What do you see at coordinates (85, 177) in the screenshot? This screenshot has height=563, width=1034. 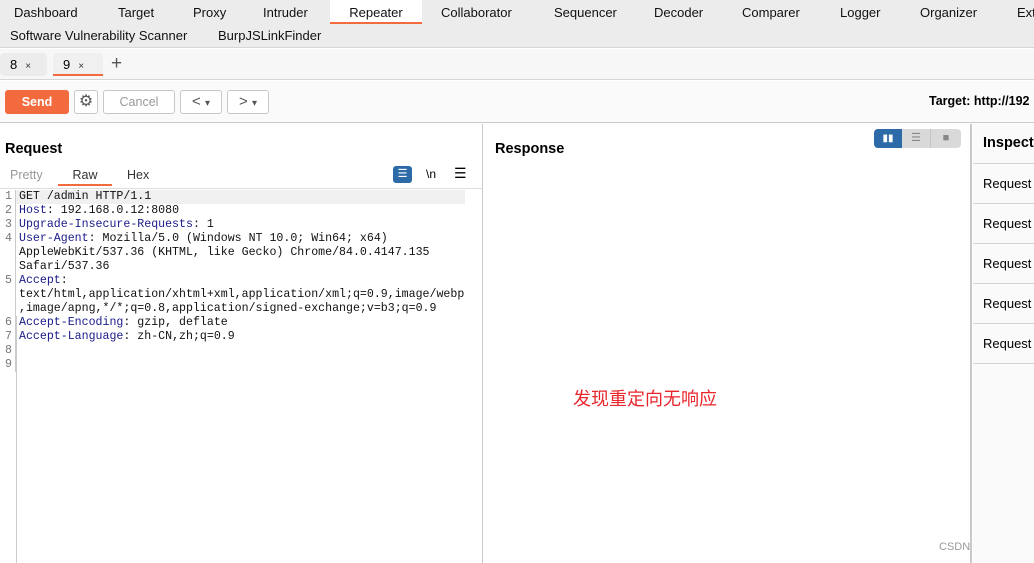 I see `tab-raw: Raw` at bounding box center [85, 177].